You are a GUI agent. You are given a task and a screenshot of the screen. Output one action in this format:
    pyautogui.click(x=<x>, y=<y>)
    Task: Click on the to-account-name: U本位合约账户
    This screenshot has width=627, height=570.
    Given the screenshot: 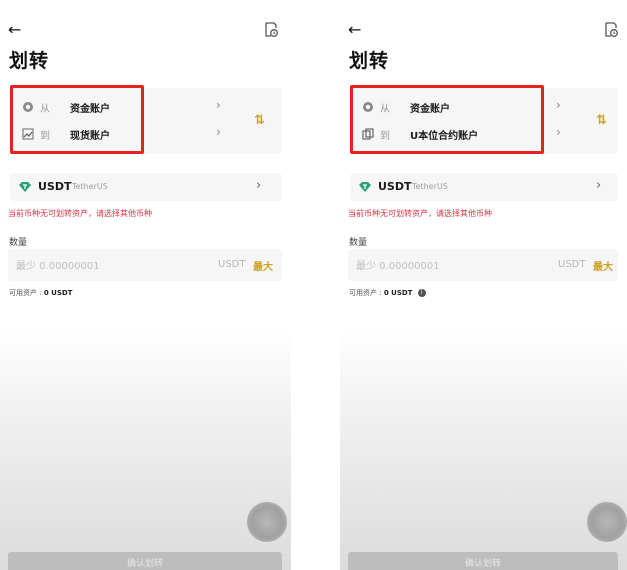 What is the action you would take?
    pyautogui.click(x=444, y=136)
    